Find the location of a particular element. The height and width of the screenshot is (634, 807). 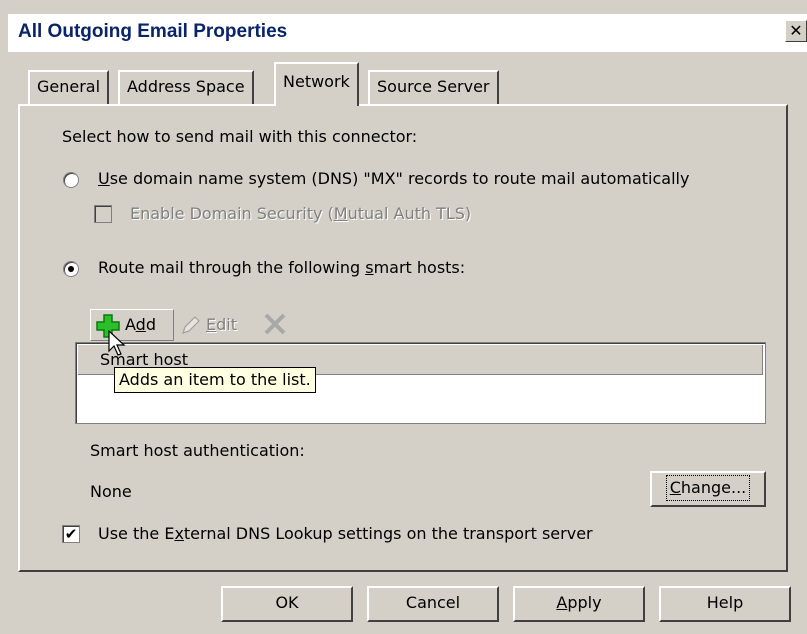

tab-source-server: Source Server is located at coordinates (433, 87).